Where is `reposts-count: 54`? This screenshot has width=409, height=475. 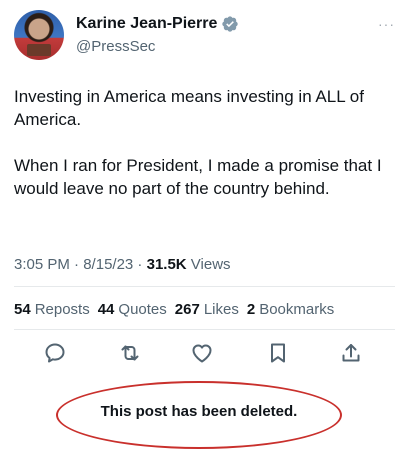 reposts-count: 54 is located at coordinates (22, 309).